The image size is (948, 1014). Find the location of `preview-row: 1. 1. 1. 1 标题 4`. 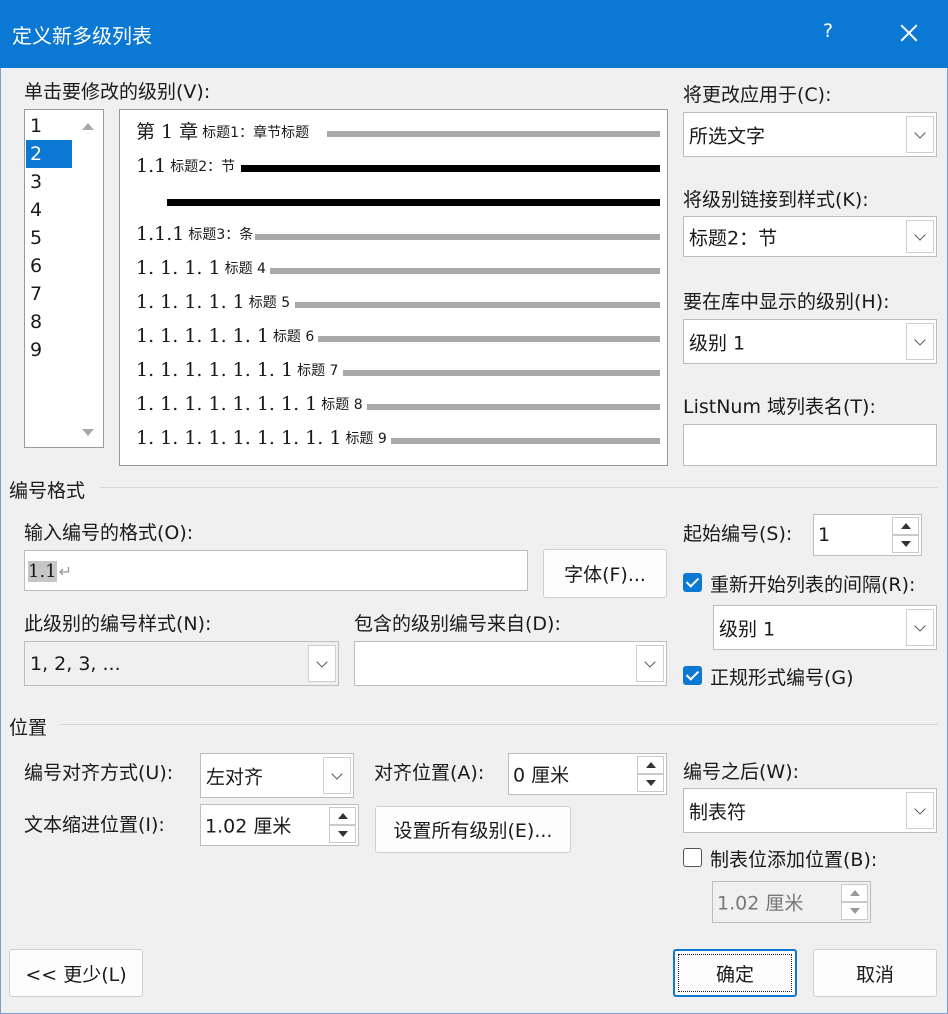

preview-row: 1. 1. 1. 1 标题 4 is located at coordinates (201, 268).